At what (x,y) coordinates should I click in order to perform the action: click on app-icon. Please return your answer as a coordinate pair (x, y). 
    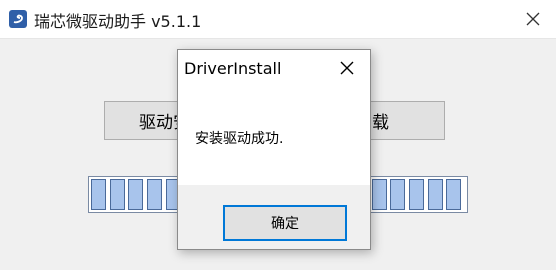
    Looking at the image, I should click on (18, 19).